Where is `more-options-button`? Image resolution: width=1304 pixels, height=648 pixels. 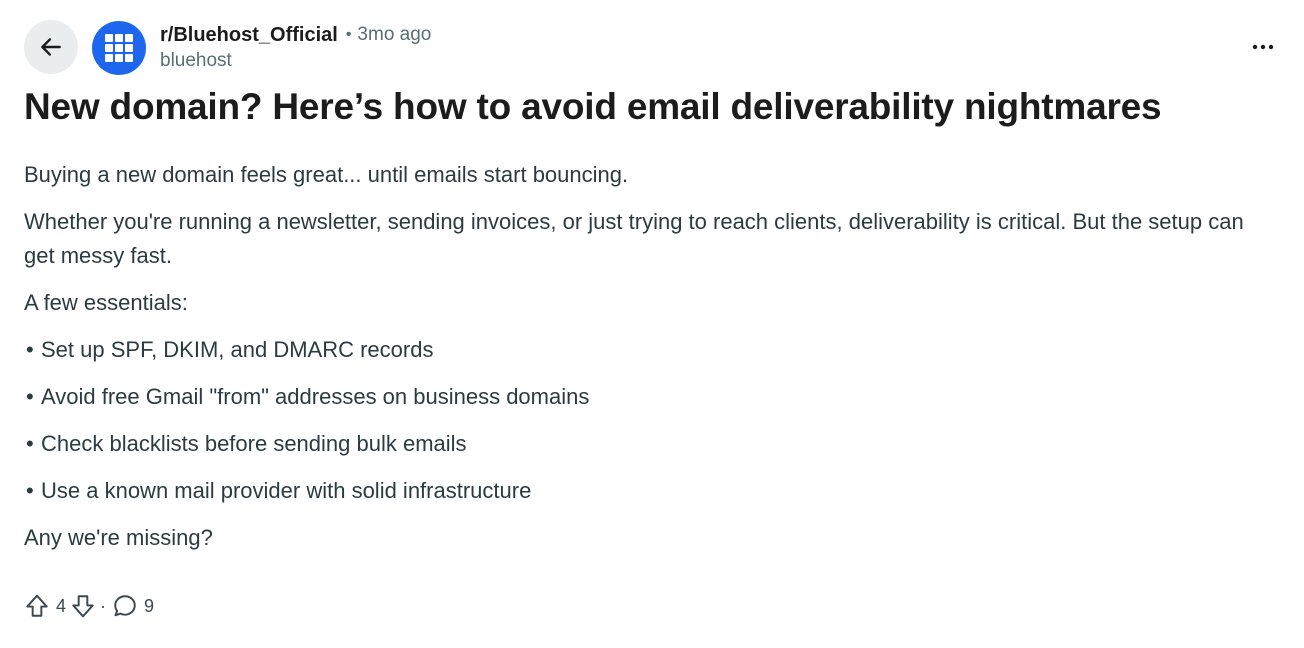
more-options-button is located at coordinates (1263, 47).